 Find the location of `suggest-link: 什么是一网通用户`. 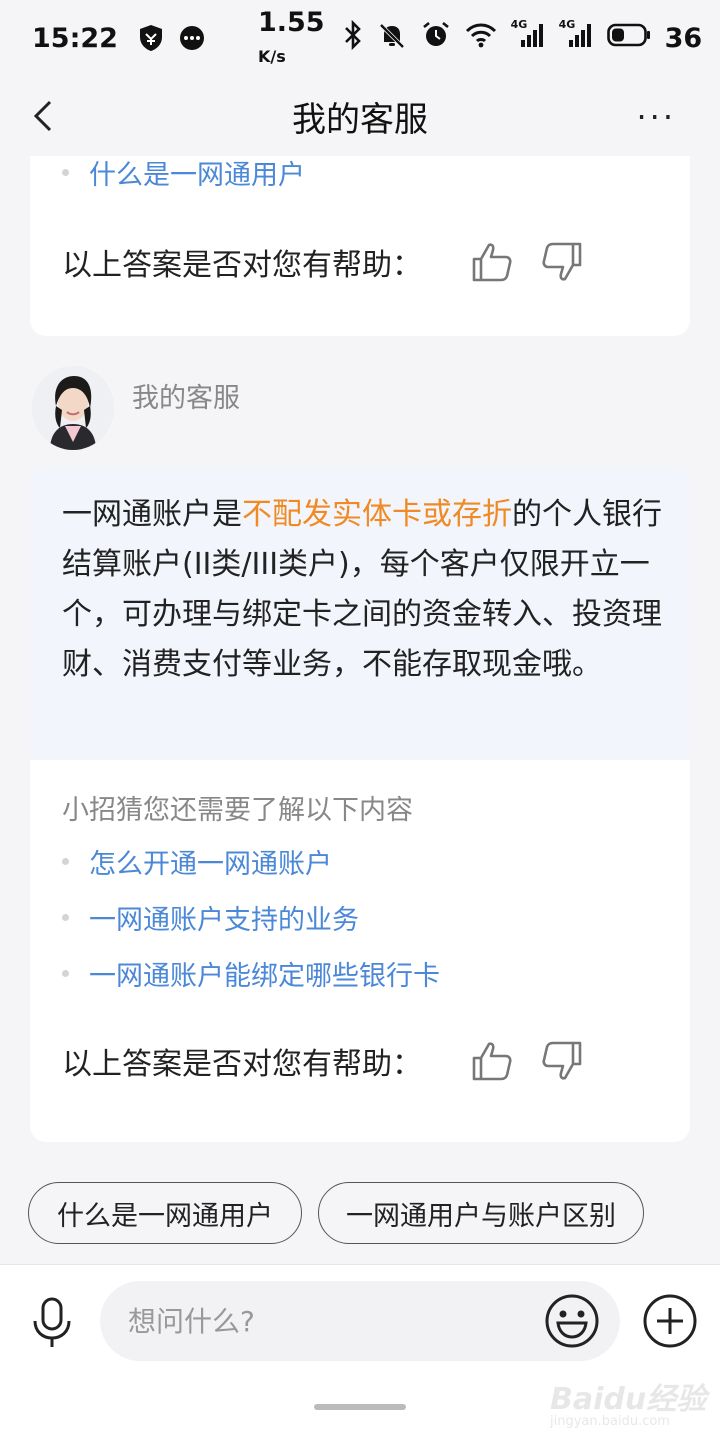

suggest-link: 什么是一网通用户 is located at coordinates (360, 178).